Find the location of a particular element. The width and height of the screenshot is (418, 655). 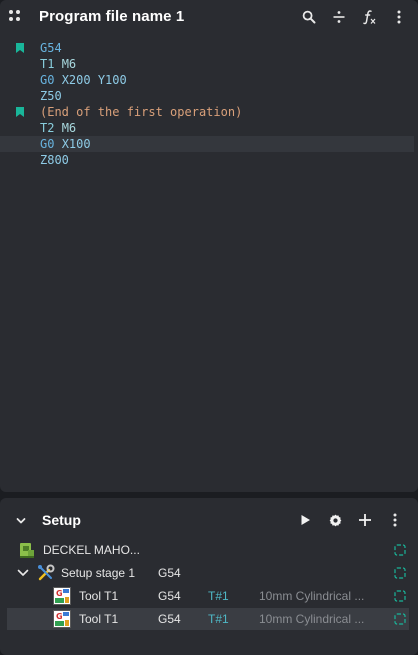

setup-title: Setup is located at coordinates (61, 520).